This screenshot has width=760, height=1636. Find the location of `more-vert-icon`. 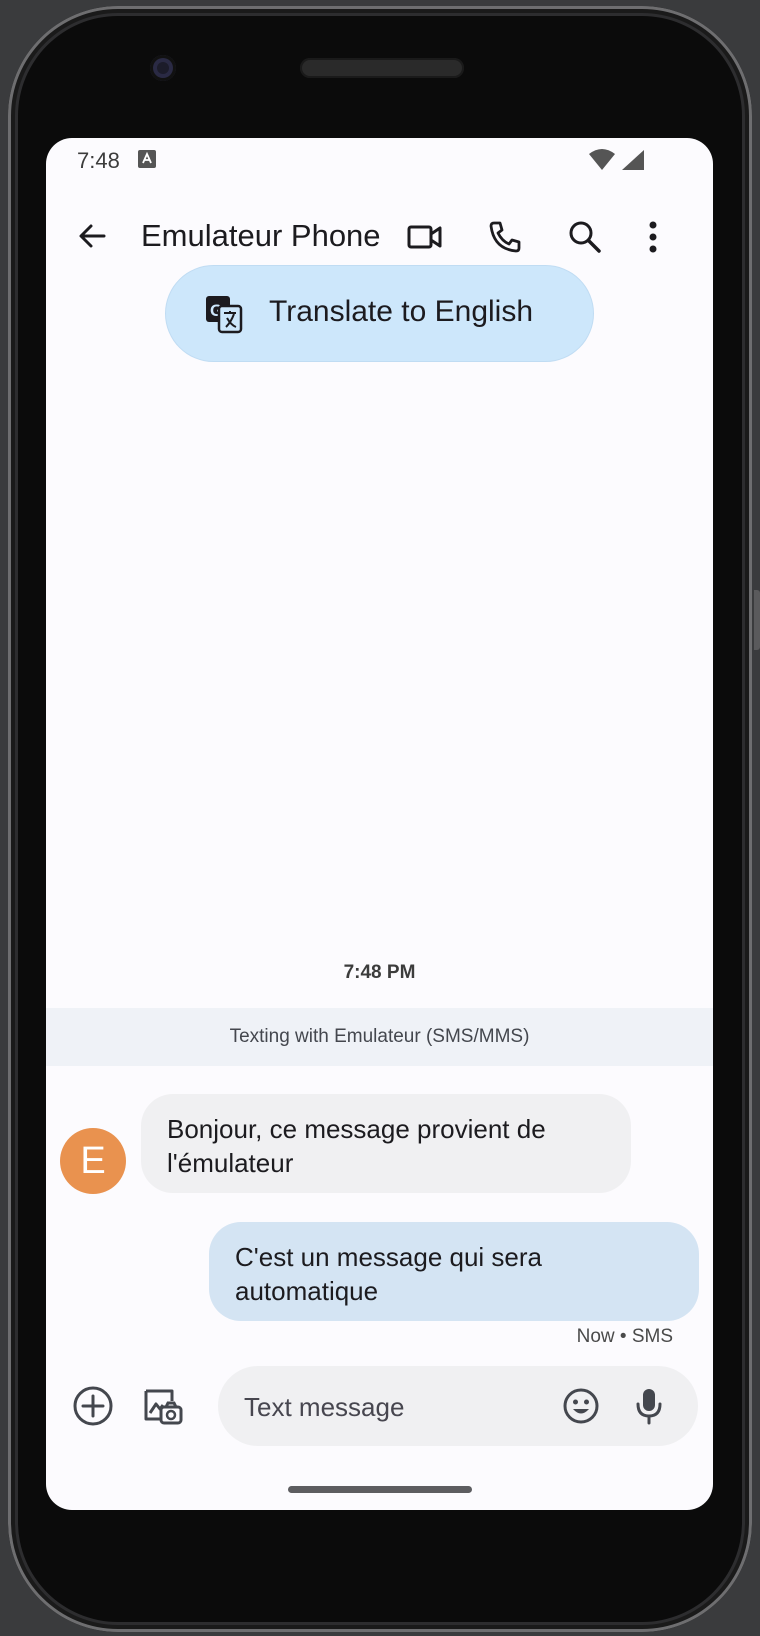

more-vert-icon is located at coordinates (653, 237).